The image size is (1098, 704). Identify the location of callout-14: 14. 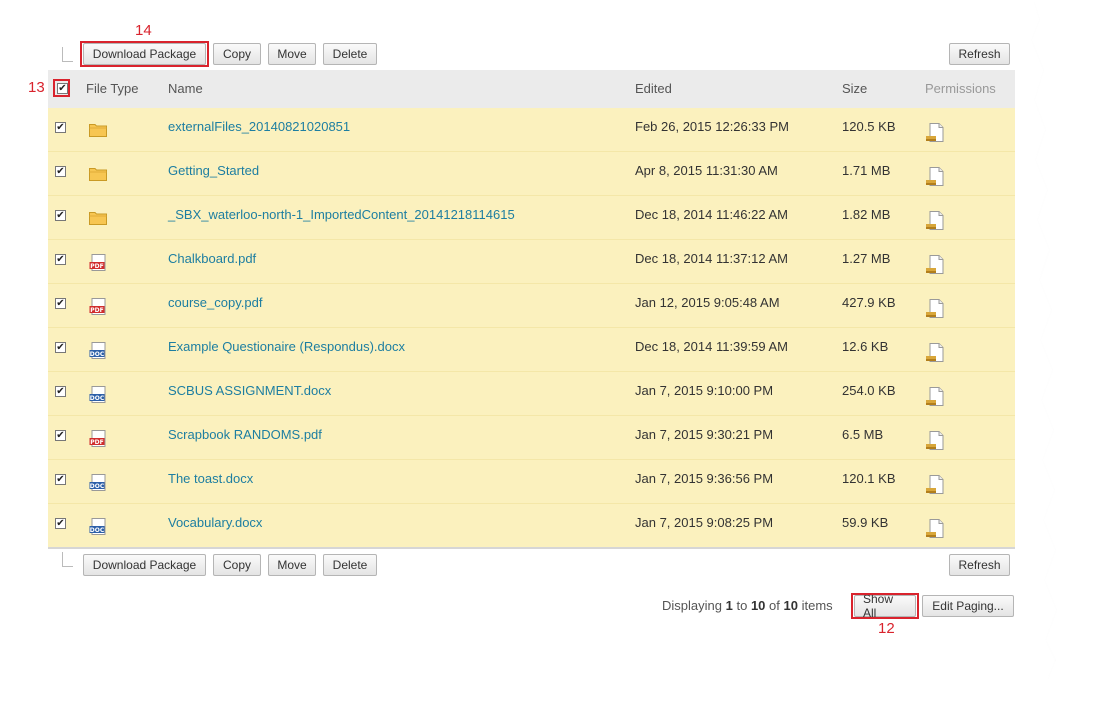
(143, 30).